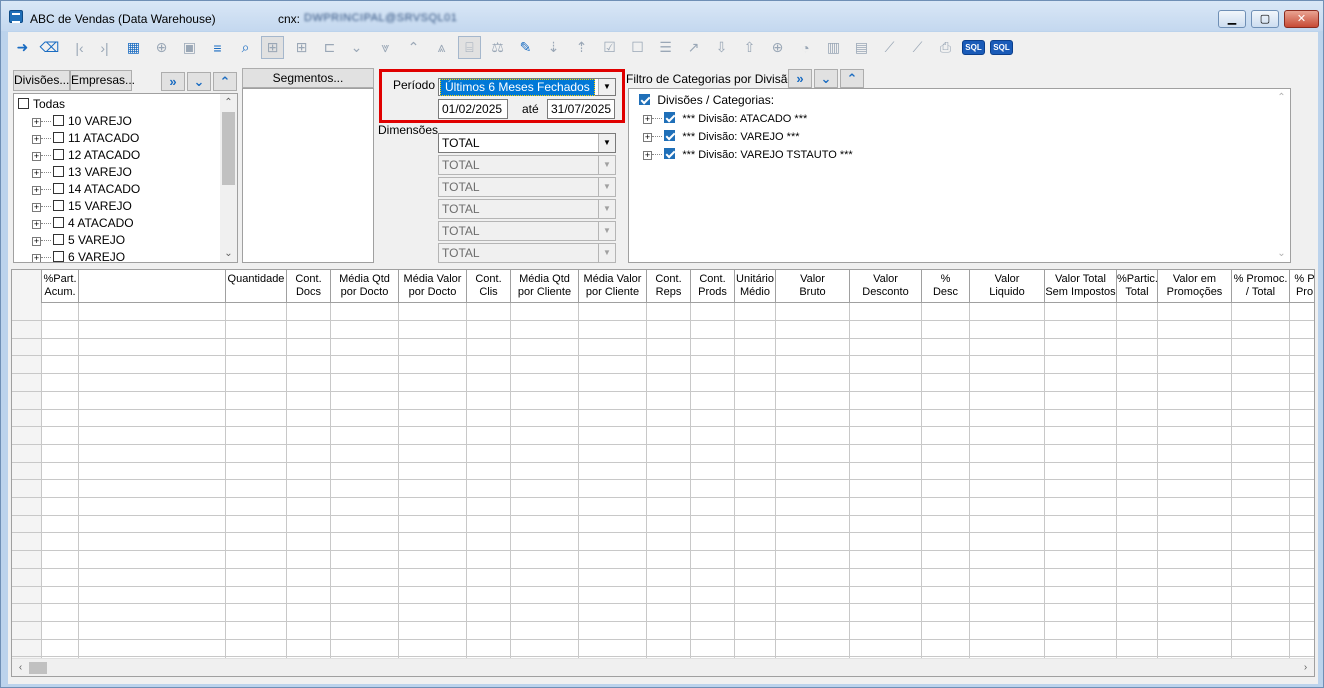 The height and width of the screenshot is (688, 1324). I want to click on column-header: Cont. Prods, so click(713, 286).